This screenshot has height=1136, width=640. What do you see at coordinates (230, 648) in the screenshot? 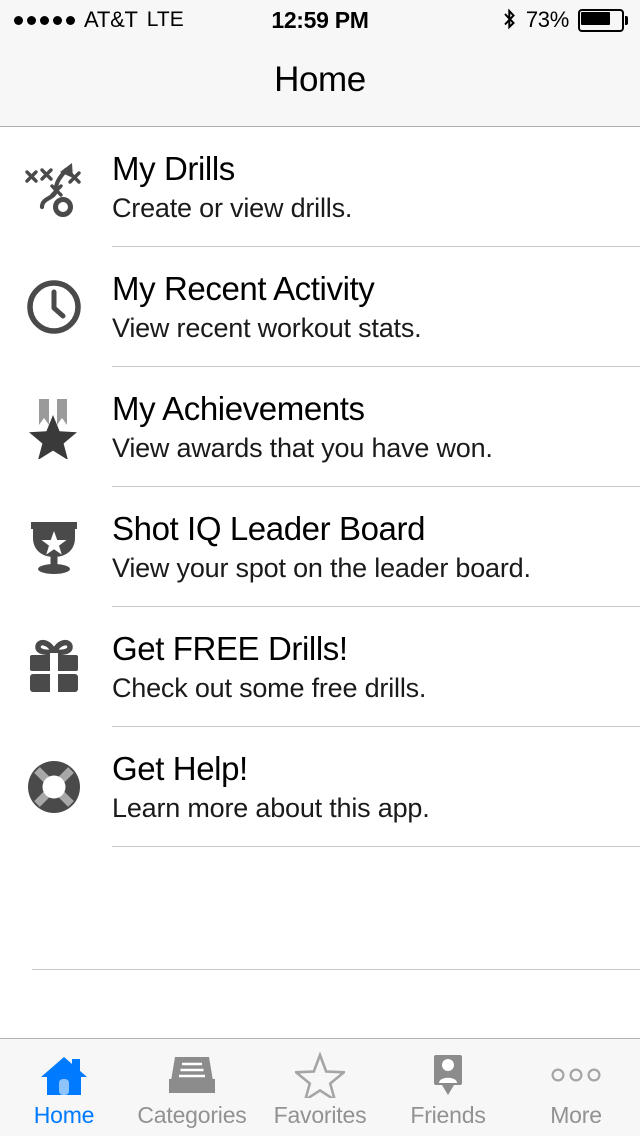
I see `list-item-title: Get FREE Drills!` at bounding box center [230, 648].